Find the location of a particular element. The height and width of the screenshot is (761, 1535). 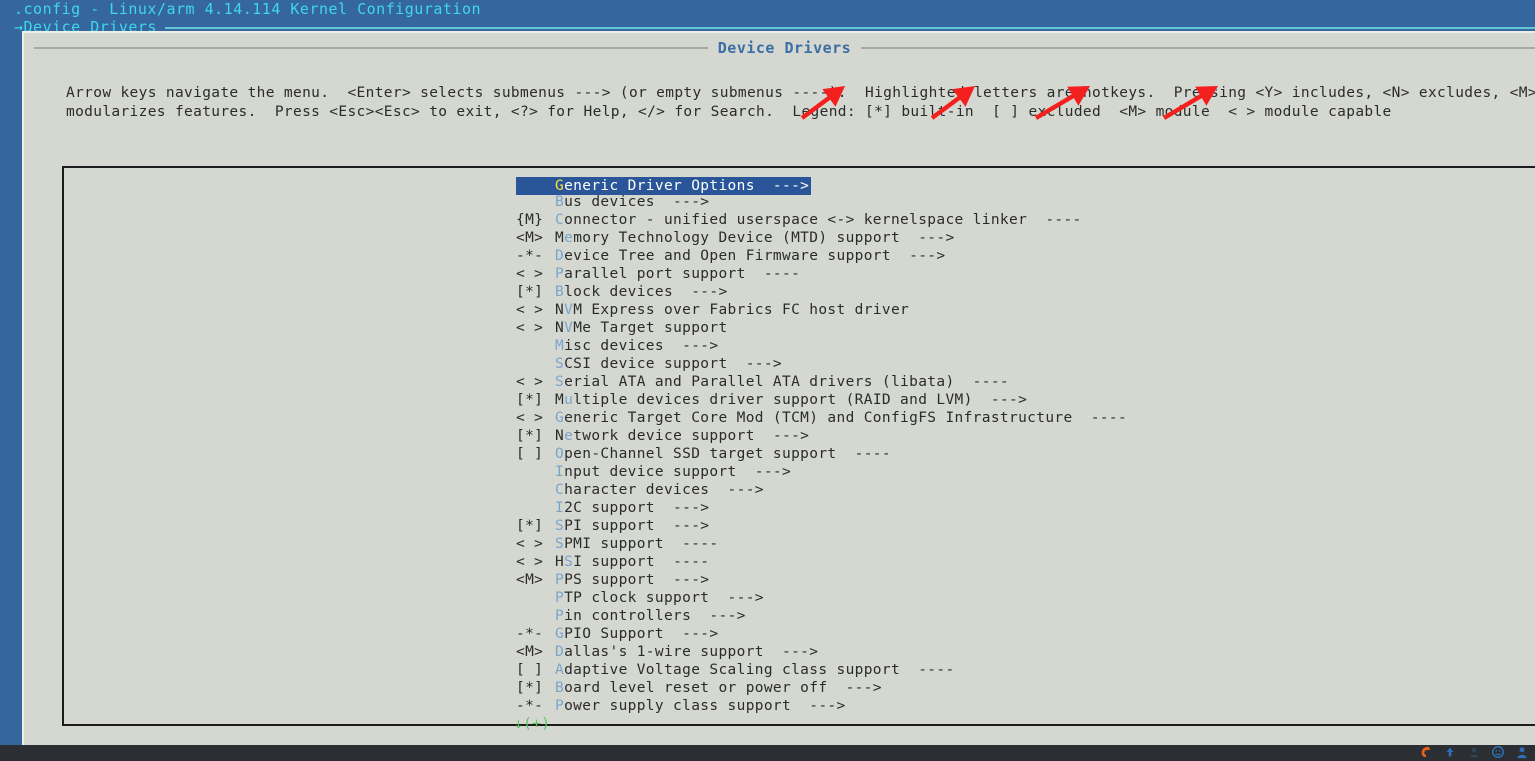

menu-item: Character devices ---> is located at coordinates (1025, 490).